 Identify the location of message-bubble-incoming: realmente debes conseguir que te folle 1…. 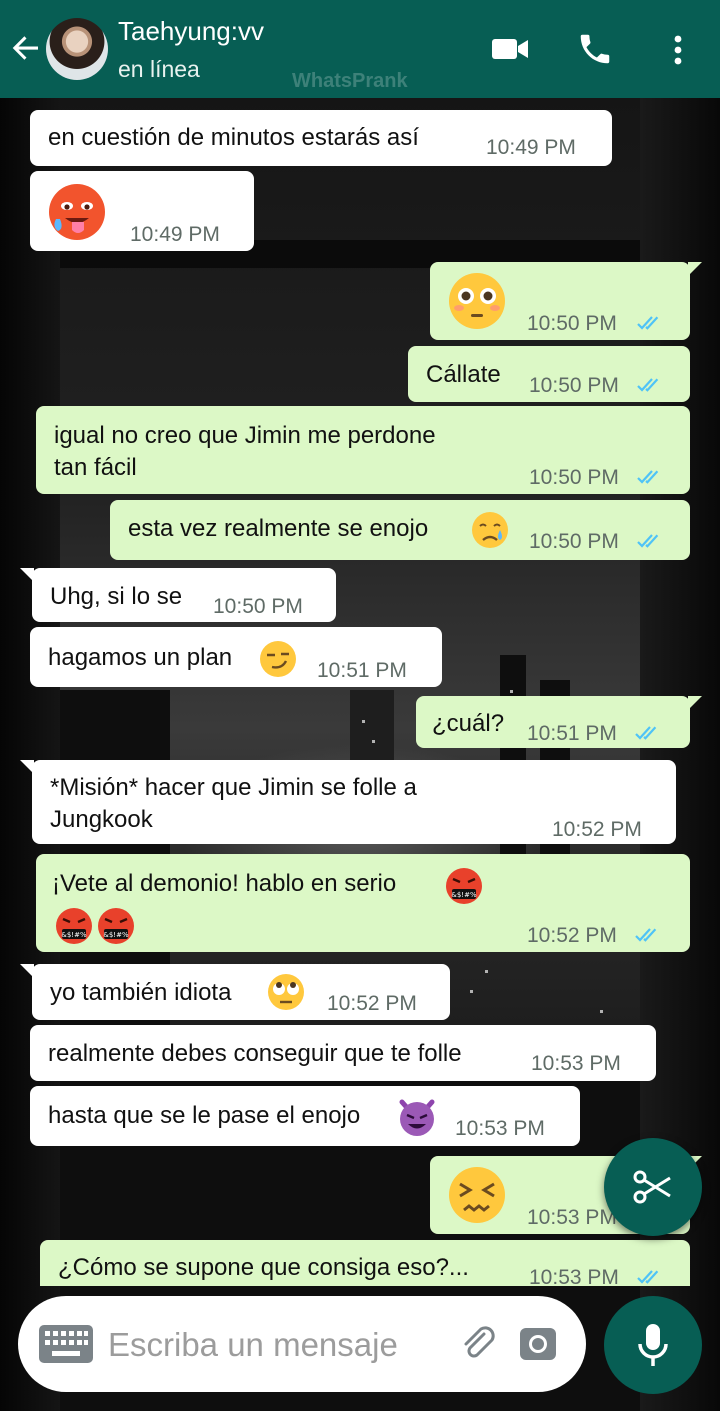
(343, 1053).